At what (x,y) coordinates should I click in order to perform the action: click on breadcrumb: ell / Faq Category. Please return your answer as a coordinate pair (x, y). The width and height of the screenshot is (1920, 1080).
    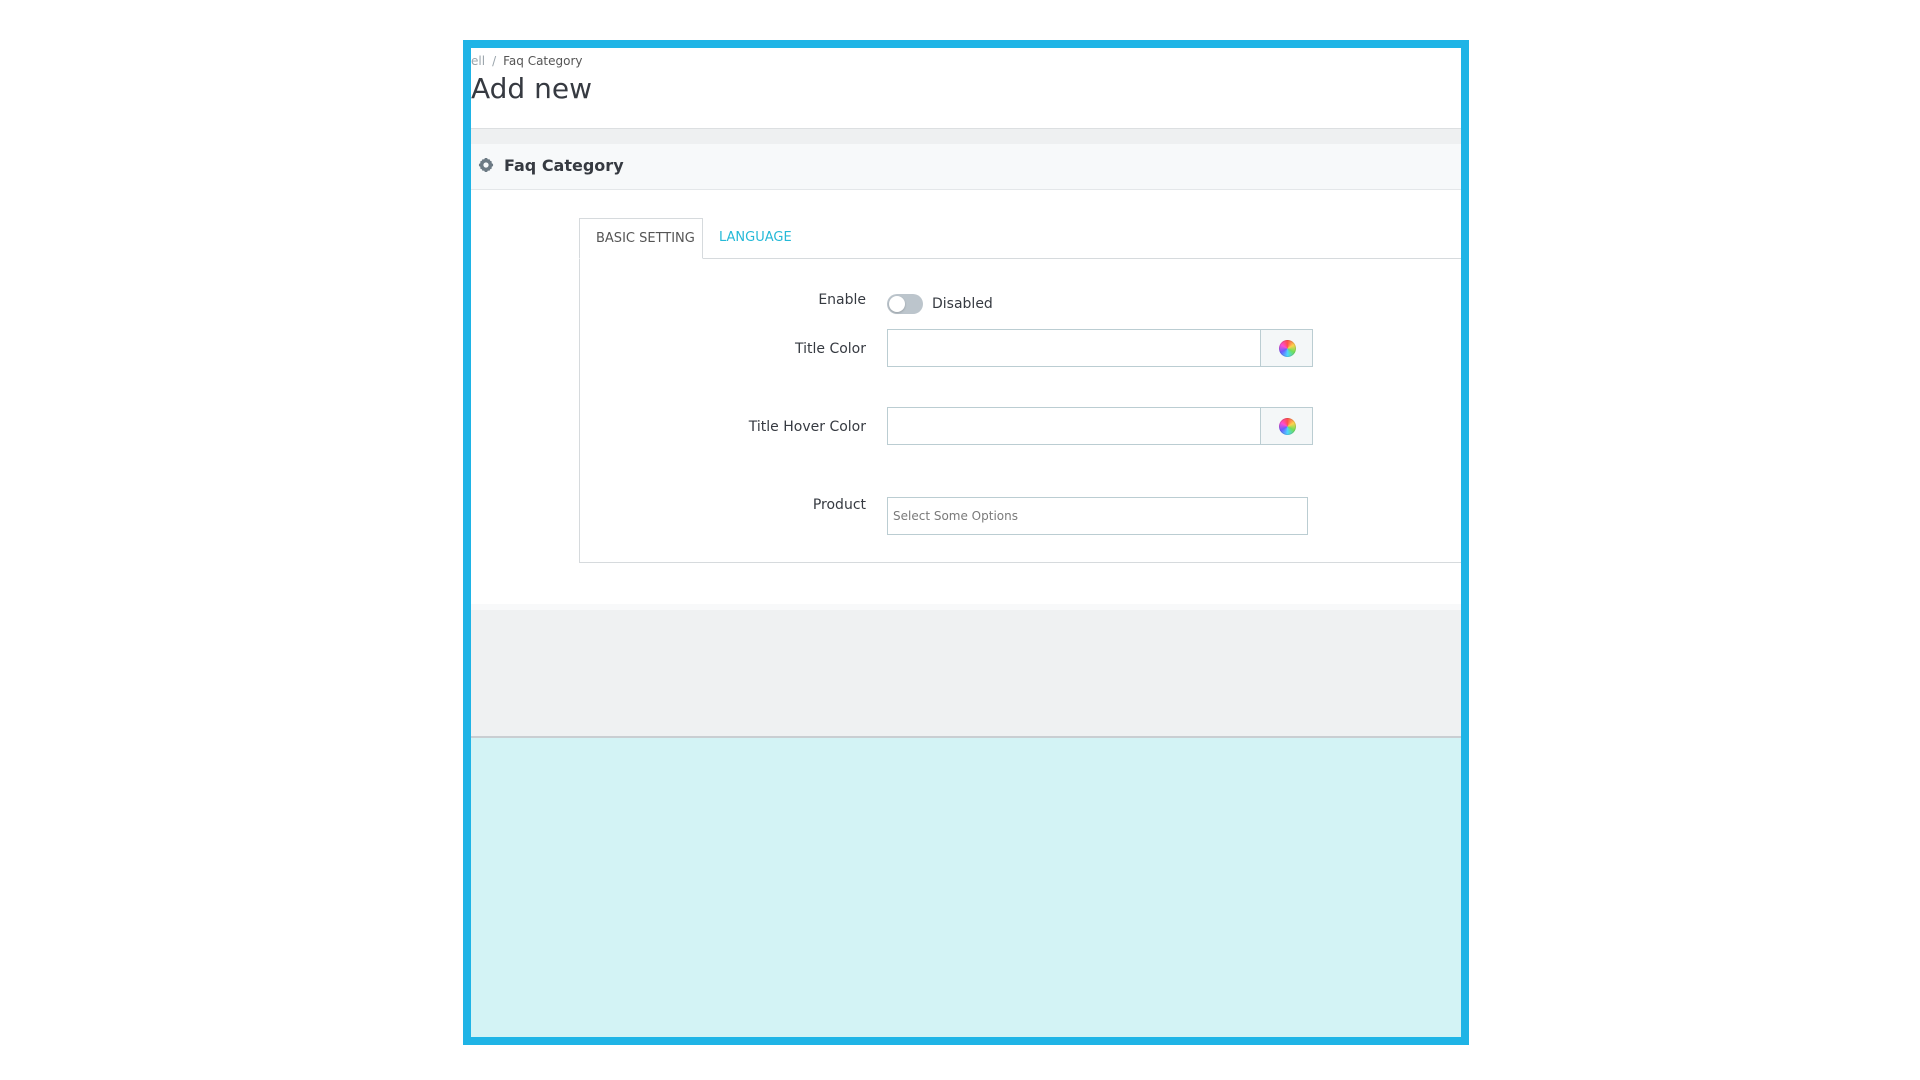
    Looking at the image, I should click on (527, 61).